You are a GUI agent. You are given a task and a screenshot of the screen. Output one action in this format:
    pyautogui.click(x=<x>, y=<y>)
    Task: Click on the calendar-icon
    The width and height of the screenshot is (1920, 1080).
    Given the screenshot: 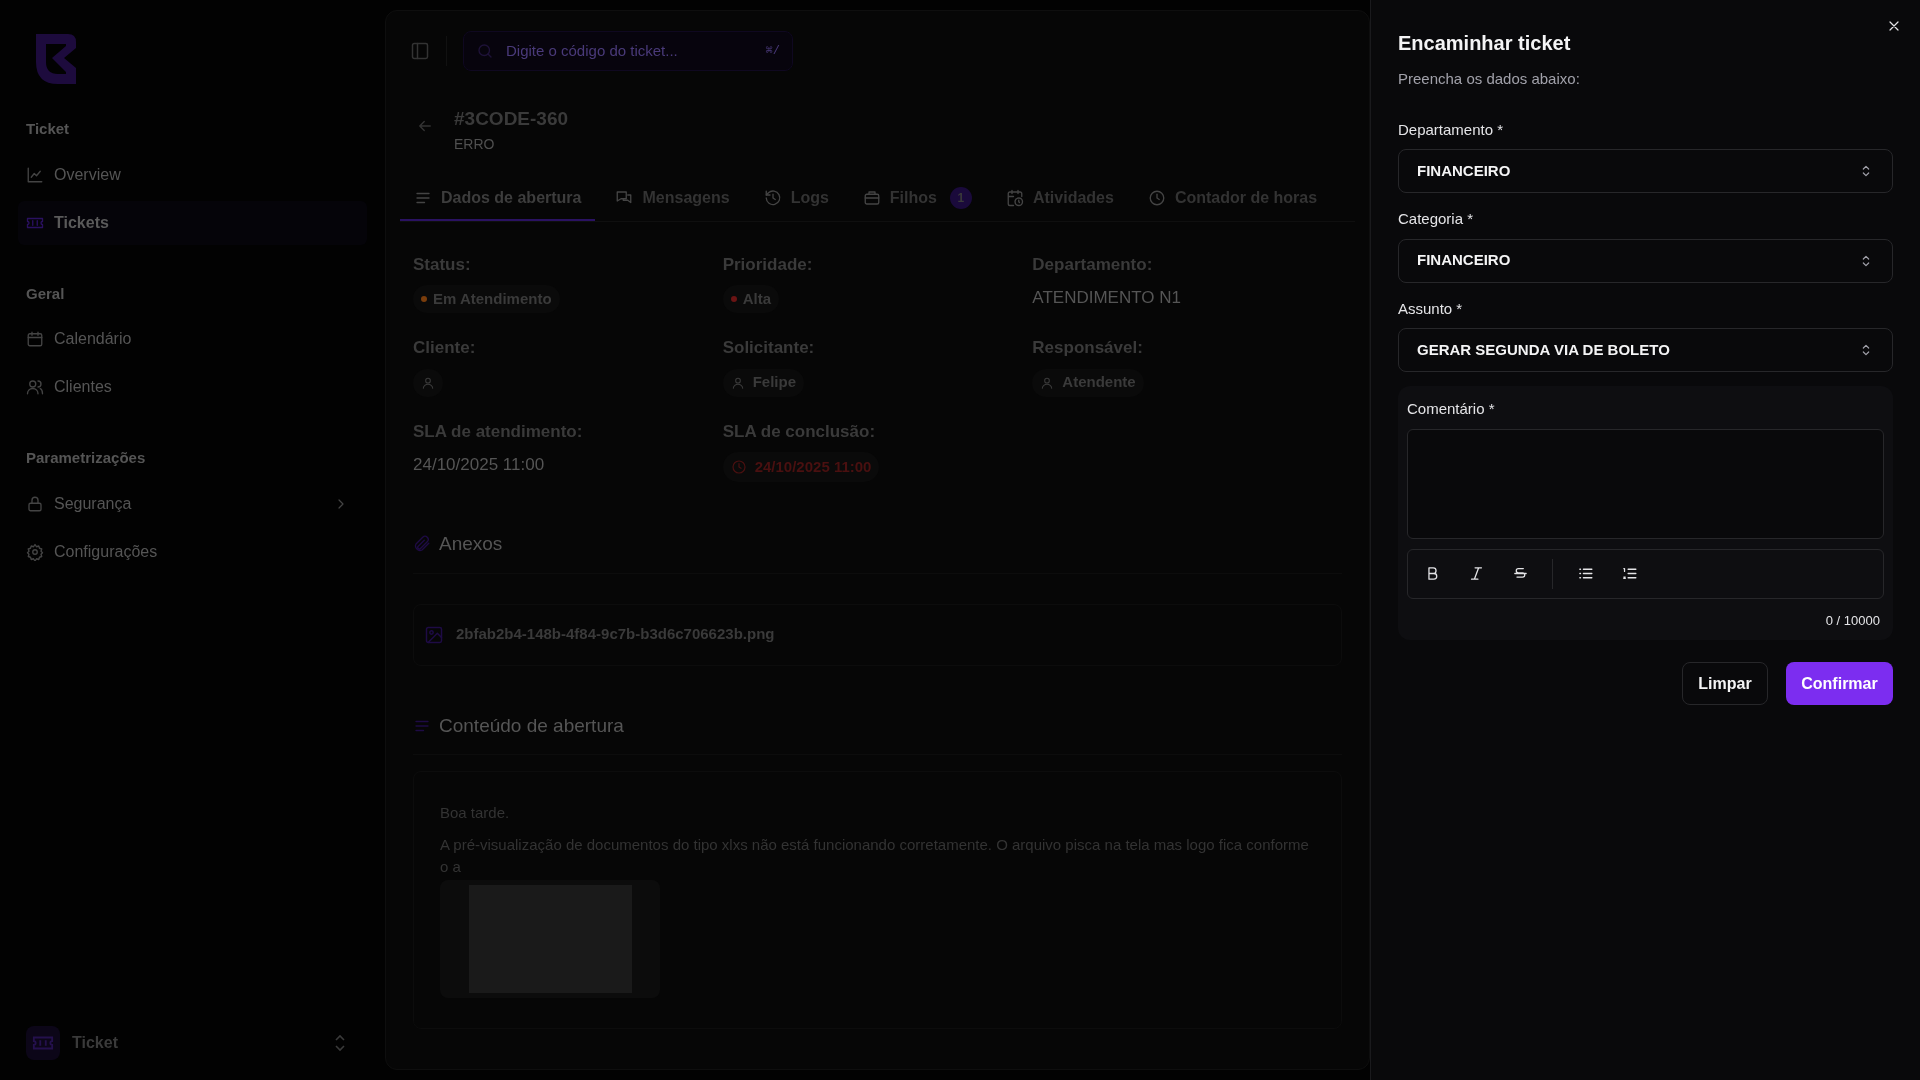 What is the action you would take?
    pyautogui.click(x=35, y=339)
    